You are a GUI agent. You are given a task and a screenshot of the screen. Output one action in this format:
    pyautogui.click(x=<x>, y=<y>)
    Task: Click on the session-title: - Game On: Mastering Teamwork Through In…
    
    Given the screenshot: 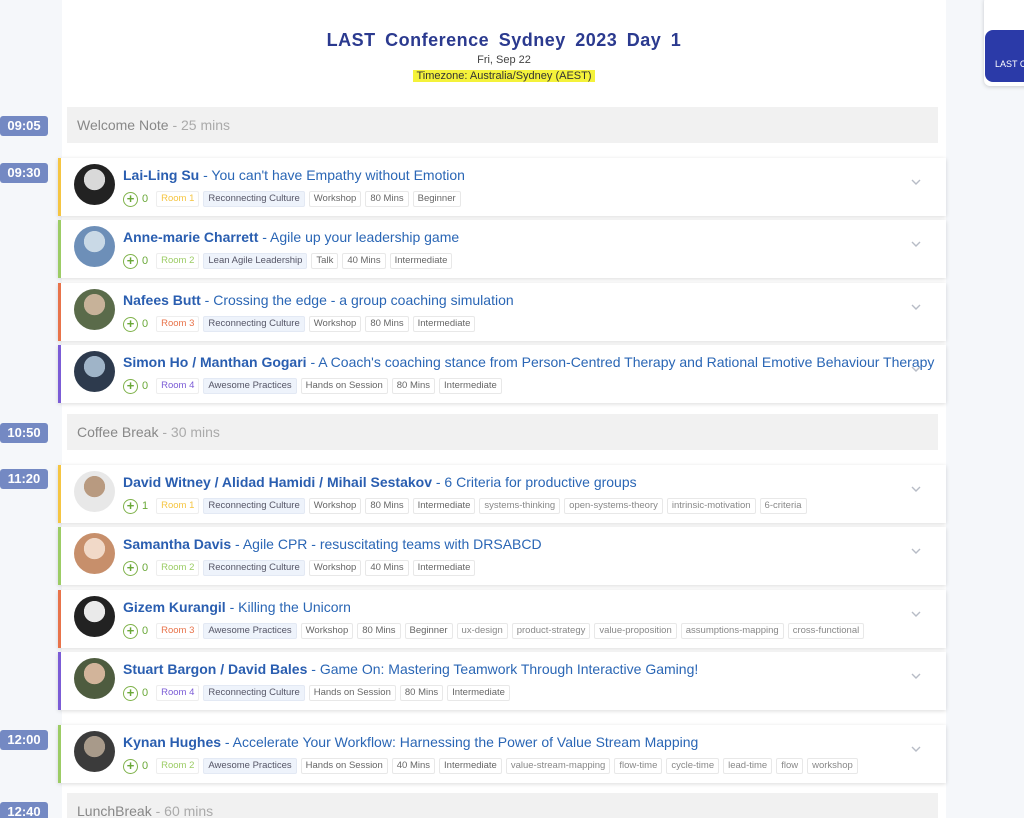 What is the action you would take?
    pyautogui.click(x=502, y=669)
    